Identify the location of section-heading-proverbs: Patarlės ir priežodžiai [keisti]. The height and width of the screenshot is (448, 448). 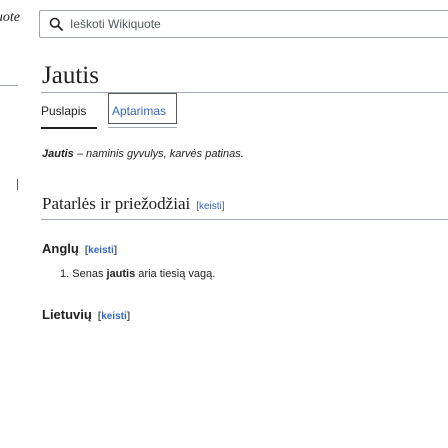
(133, 205).